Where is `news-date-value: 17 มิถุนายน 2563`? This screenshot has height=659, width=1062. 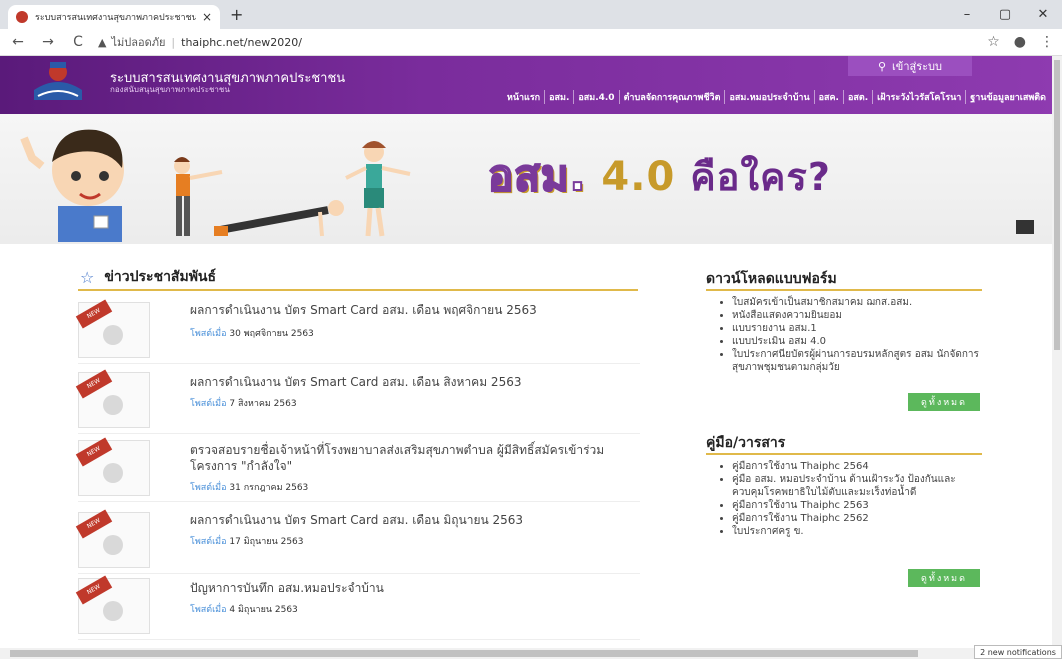 news-date-value: 17 มิถุนายน 2563 is located at coordinates (266, 542).